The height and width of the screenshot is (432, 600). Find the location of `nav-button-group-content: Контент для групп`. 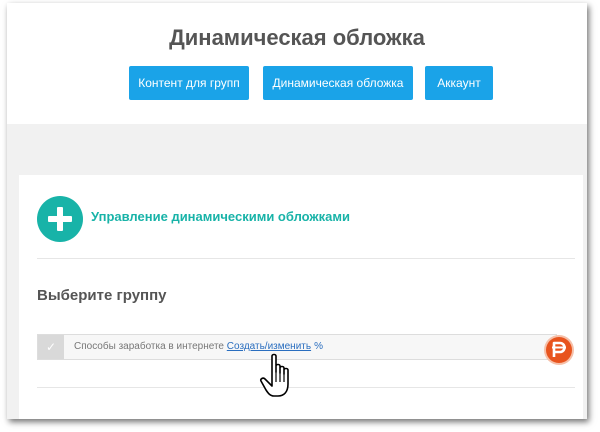

nav-button-group-content: Контент для групп is located at coordinates (189, 83).